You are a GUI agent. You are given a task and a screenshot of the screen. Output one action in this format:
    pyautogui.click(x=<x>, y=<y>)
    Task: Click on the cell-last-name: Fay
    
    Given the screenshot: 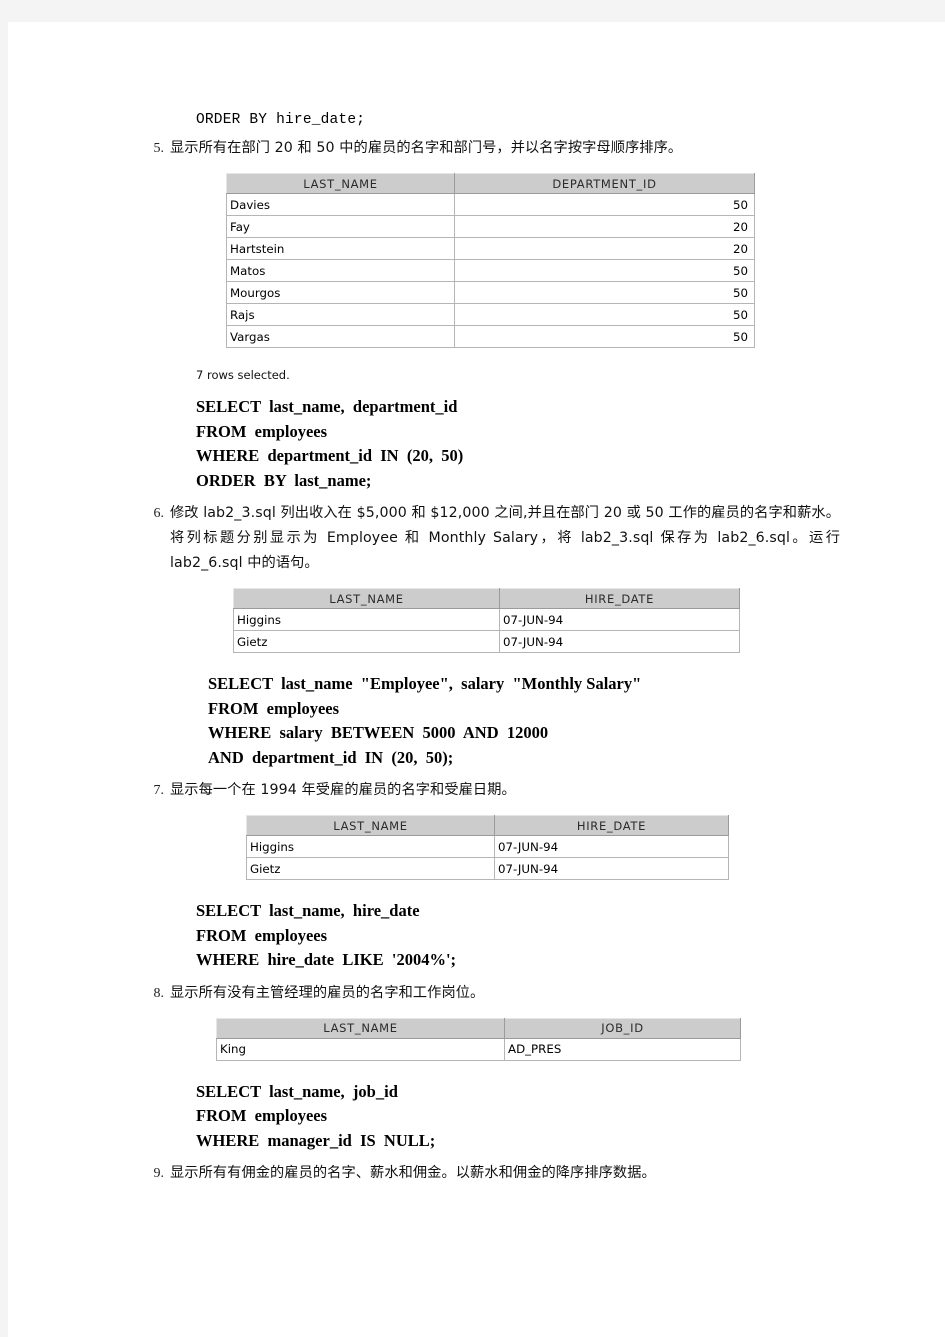 What is the action you would take?
    pyautogui.click(x=340, y=226)
    